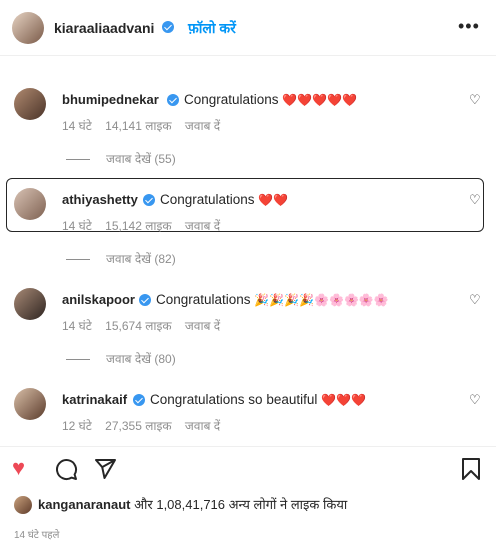  What do you see at coordinates (23, 505) in the screenshot?
I see `liker-avatar` at bounding box center [23, 505].